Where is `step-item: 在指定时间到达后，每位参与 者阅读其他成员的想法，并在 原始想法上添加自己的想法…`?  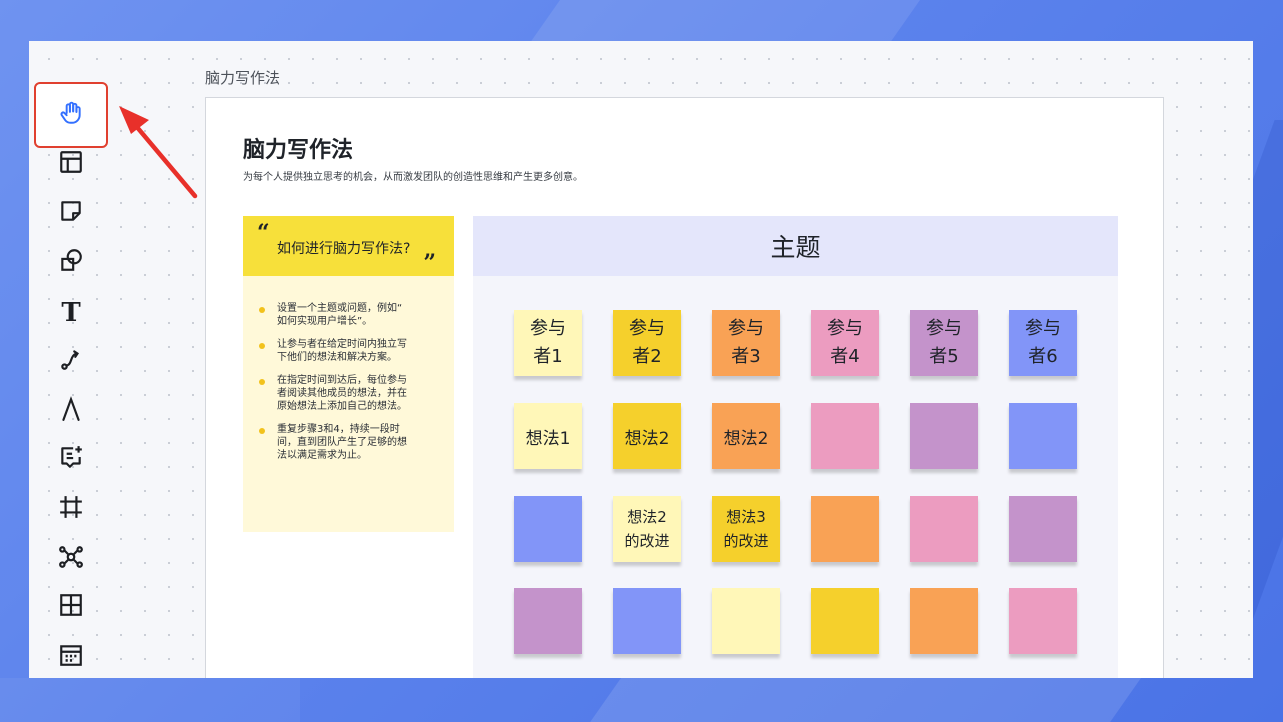 step-item: 在指定时间到达后，每位参与 者阅读其他成员的想法，并在 原始想法上添加自己的想法… is located at coordinates (349, 393).